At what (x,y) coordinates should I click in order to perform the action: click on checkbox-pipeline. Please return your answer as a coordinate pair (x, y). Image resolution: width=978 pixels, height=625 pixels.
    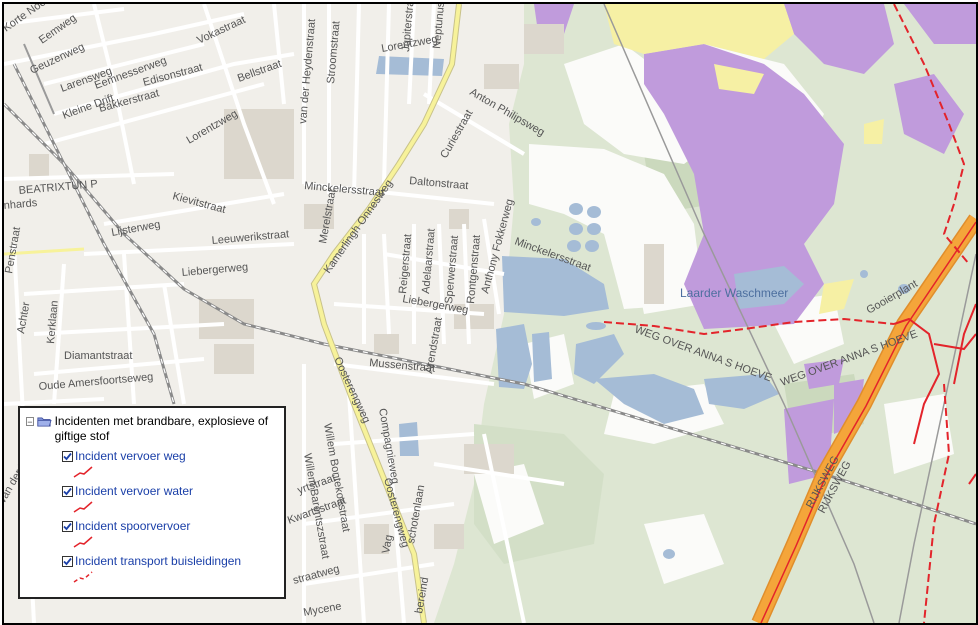
    Looking at the image, I should click on (67, 561).